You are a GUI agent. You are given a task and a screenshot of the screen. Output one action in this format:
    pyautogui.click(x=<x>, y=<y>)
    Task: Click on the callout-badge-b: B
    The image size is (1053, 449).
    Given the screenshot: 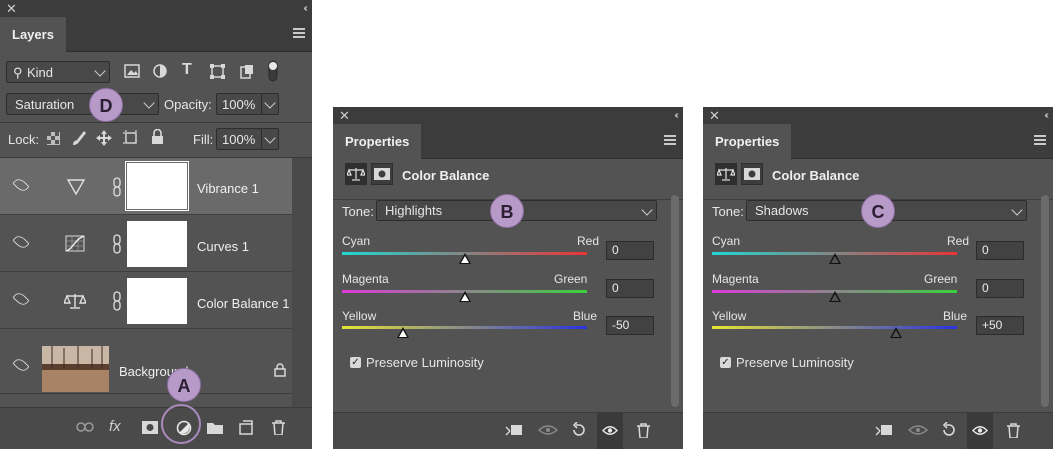 What is the action you would take?
    pyautogui.click(x=507, y=211)
    